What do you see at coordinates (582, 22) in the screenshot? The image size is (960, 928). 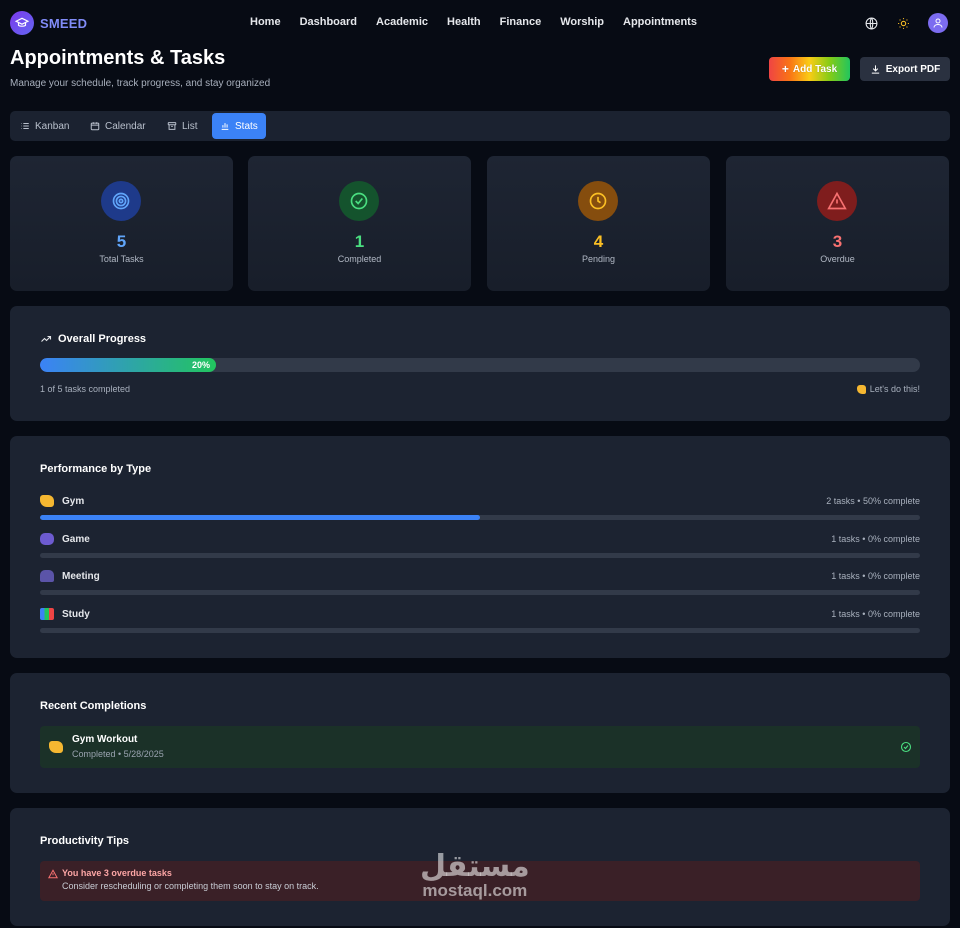 I see `nav-worship: Worship` at bounding box center [582, 22].